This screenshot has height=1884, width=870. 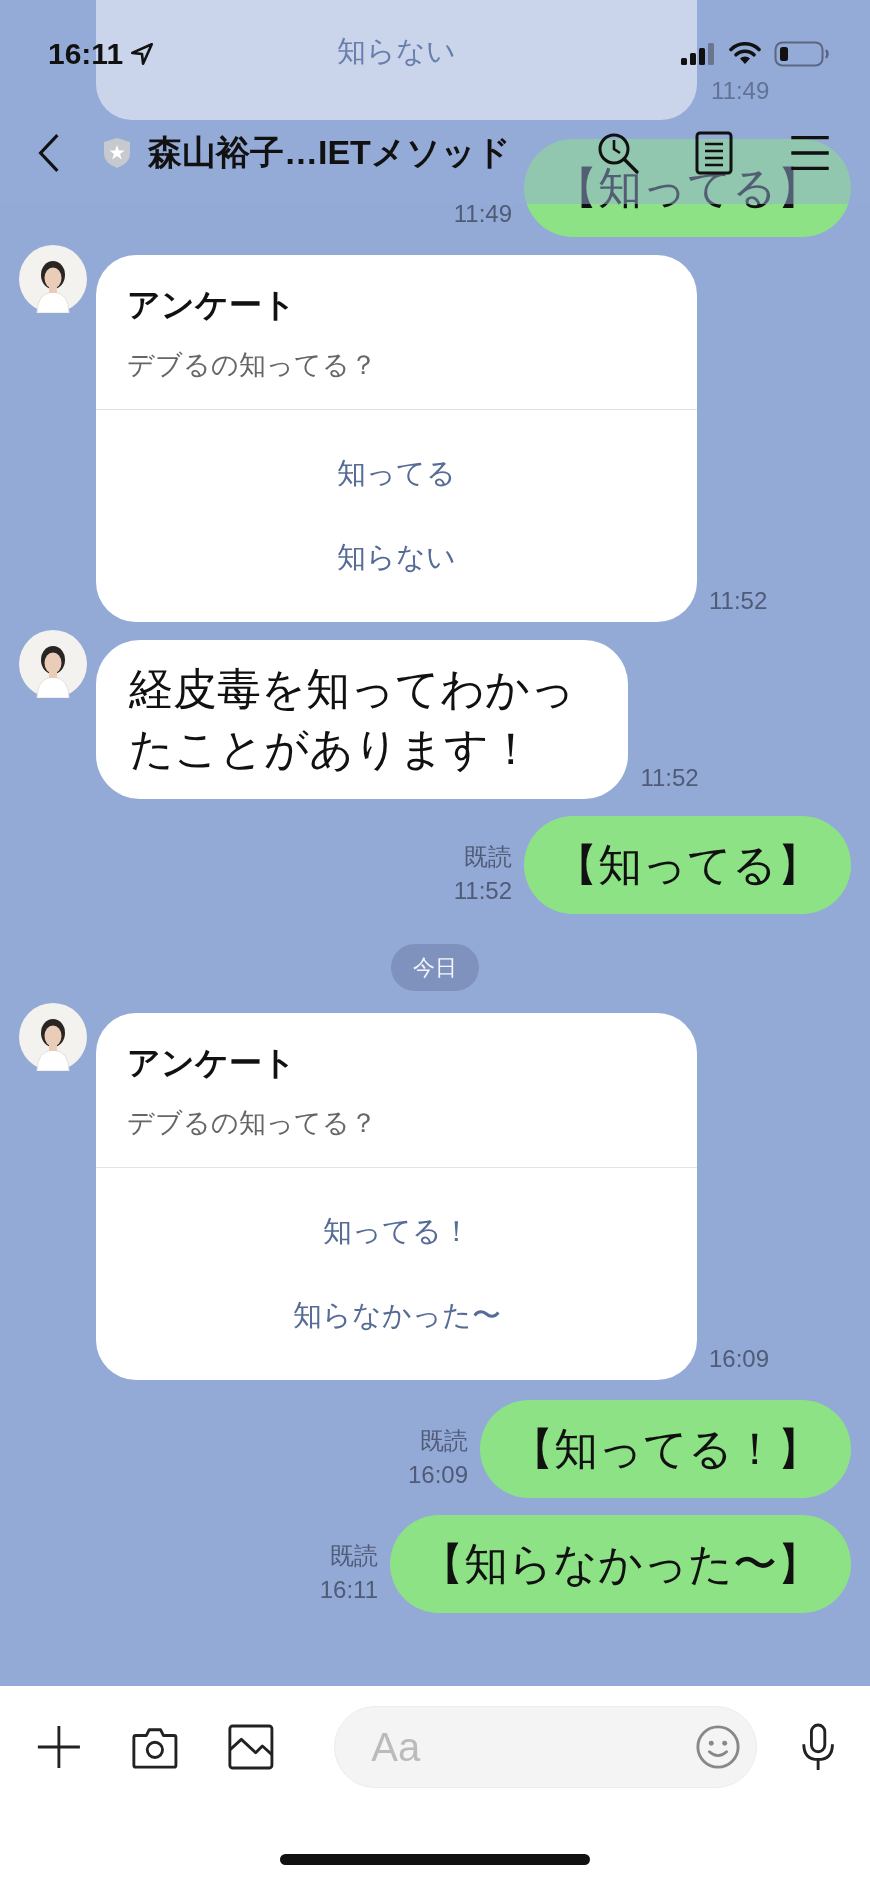 What do you see at coordinates (717, 1747) in the screenshot?
I see `emoji-icon` at bounding box center [717, 1747].